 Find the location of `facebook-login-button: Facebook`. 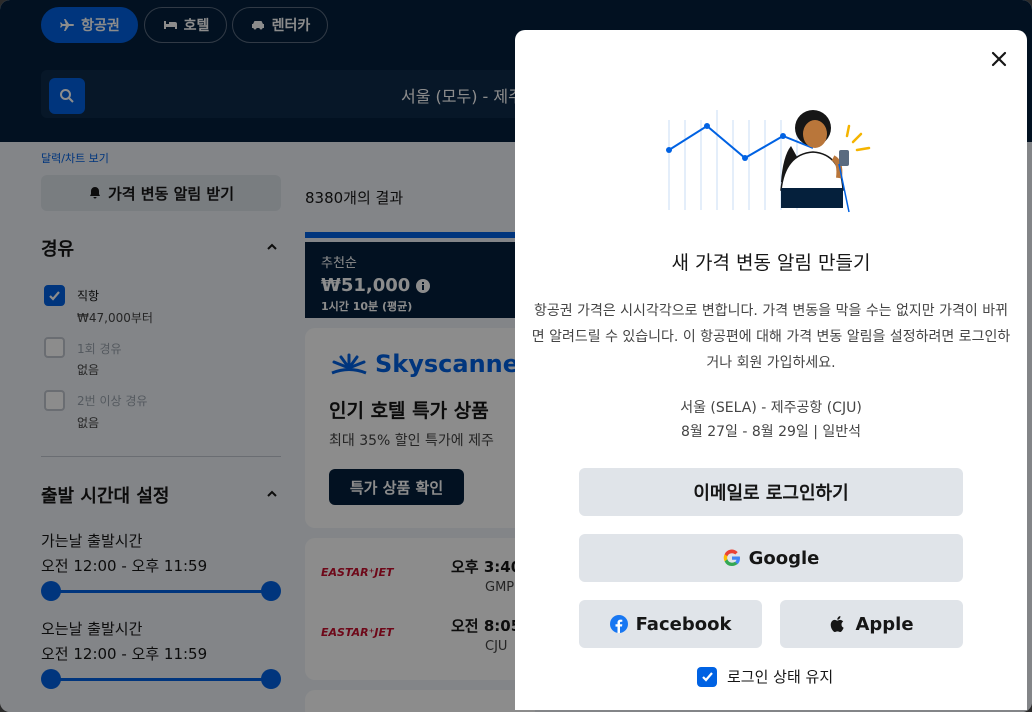

facebook-login-button: Facebook is located at coordinates (670, 624).